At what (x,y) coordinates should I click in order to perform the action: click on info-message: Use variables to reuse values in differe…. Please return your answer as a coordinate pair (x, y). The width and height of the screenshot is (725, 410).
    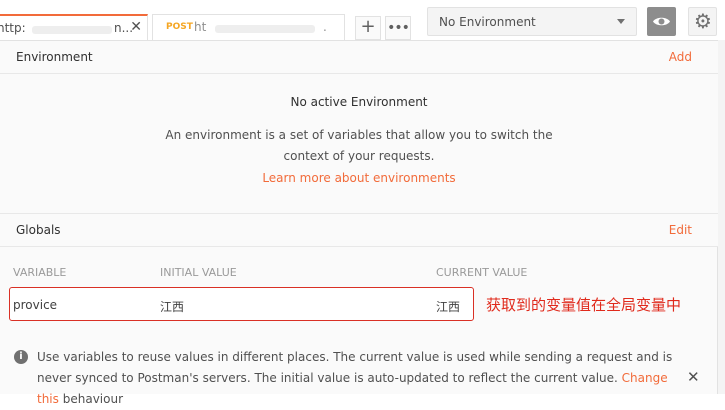
    Looking at the image, I should click on (355, 378).